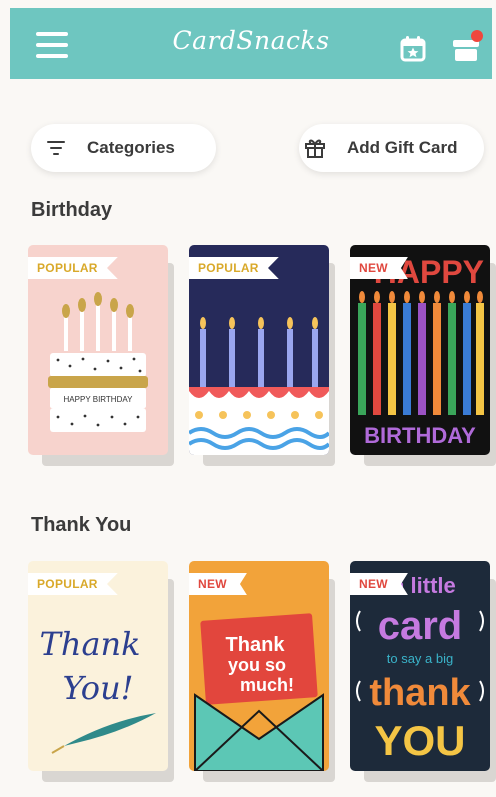 The width and height of the screenshot is (496, 797). Describe the element at coordinates (402, 147) in the screenshot. I see `add-gift-card-label: Add Gift Card` at that location.